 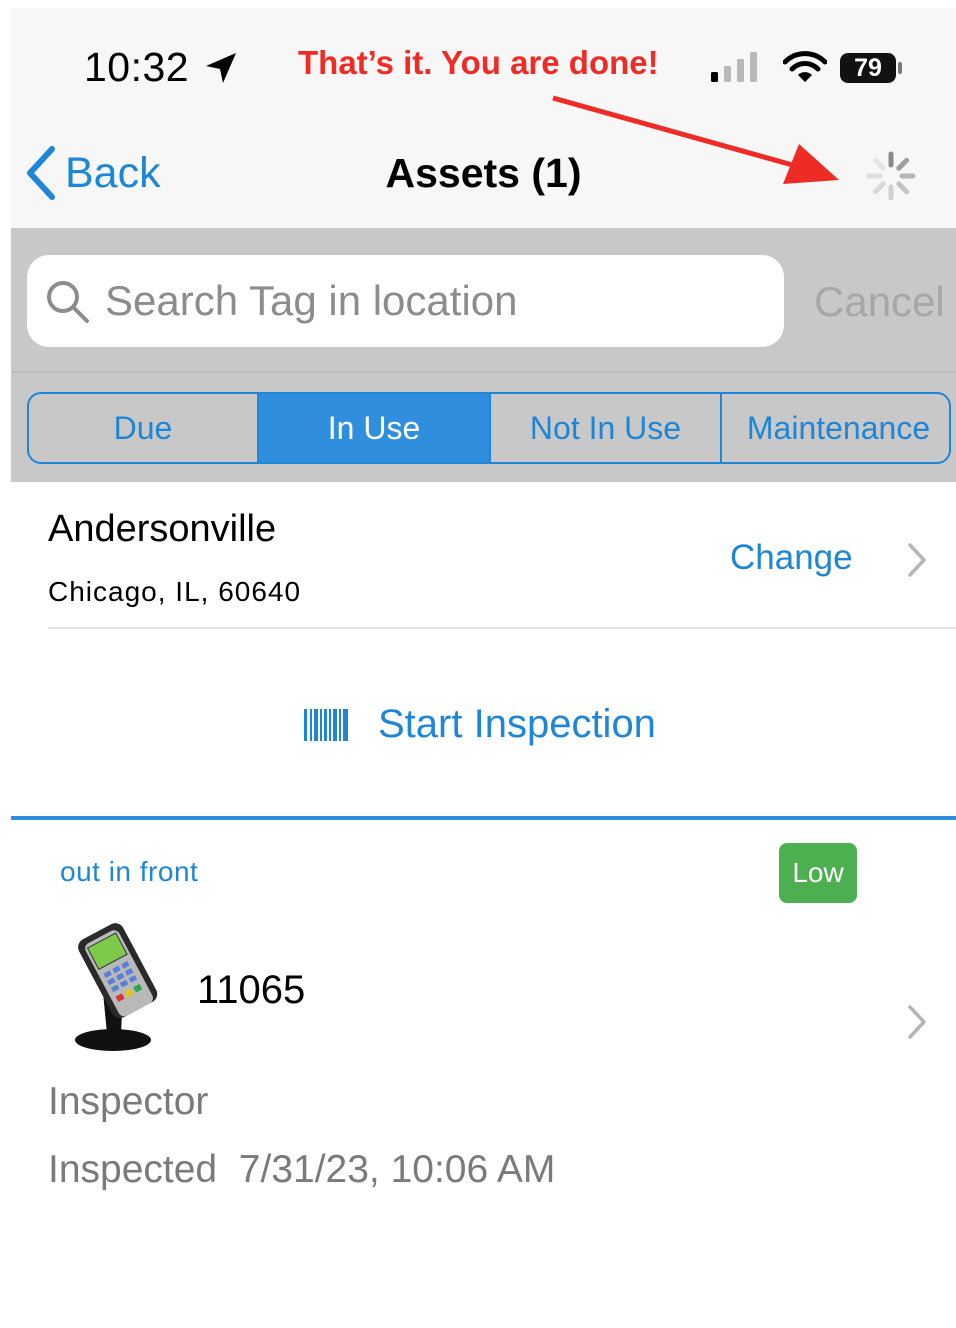 I want to click on start-inspection-button: Start Inspection, so click(x=480, y=724).